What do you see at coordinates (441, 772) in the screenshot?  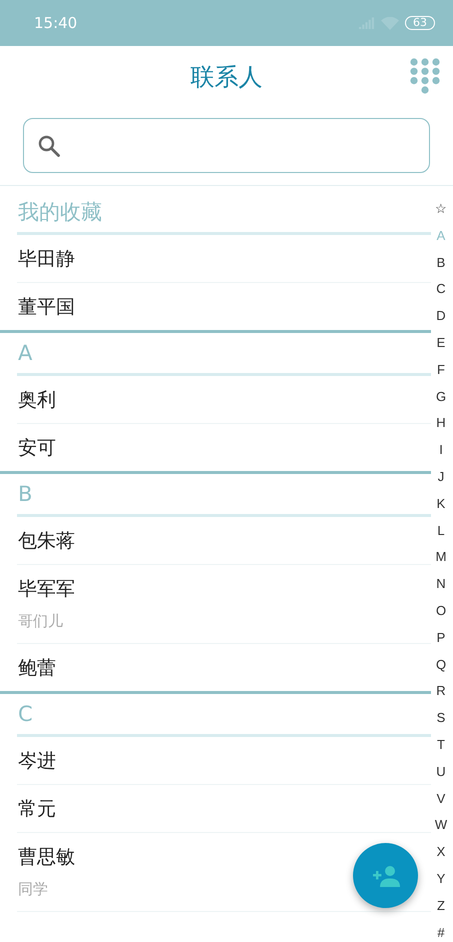 I see `index-letter: U` at bounding box center [441, 772].